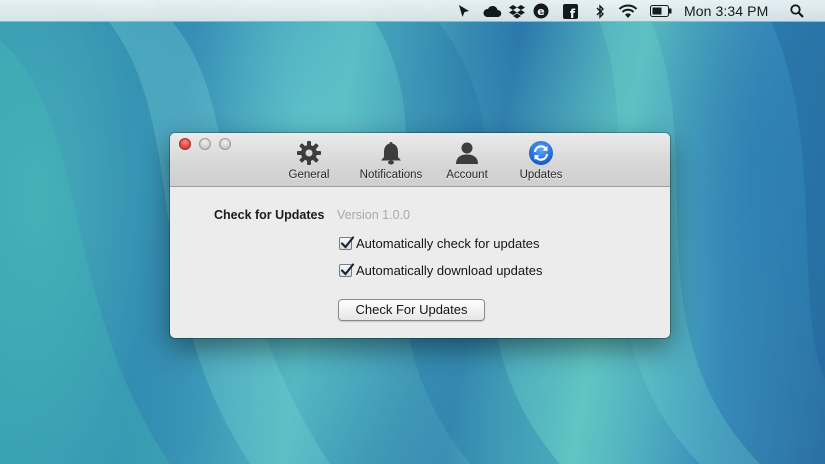  Describe the element at coordinates (797, 11) in the screenshot. I see `spotlight-search-icon` at that location.